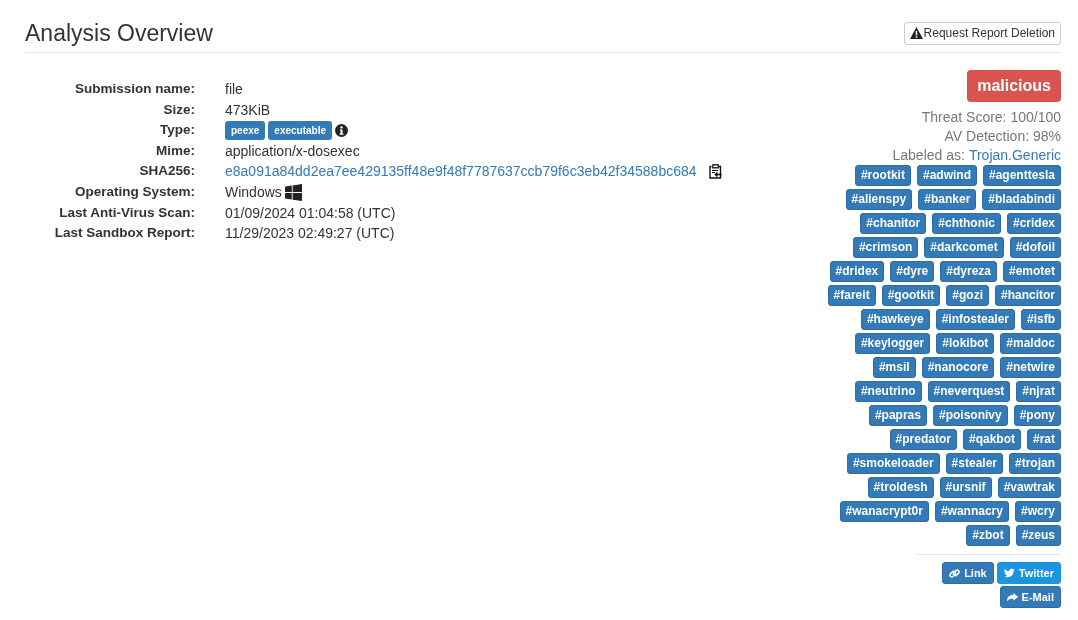  I want to click on tag-link: #cridex, so click(1033, 223).